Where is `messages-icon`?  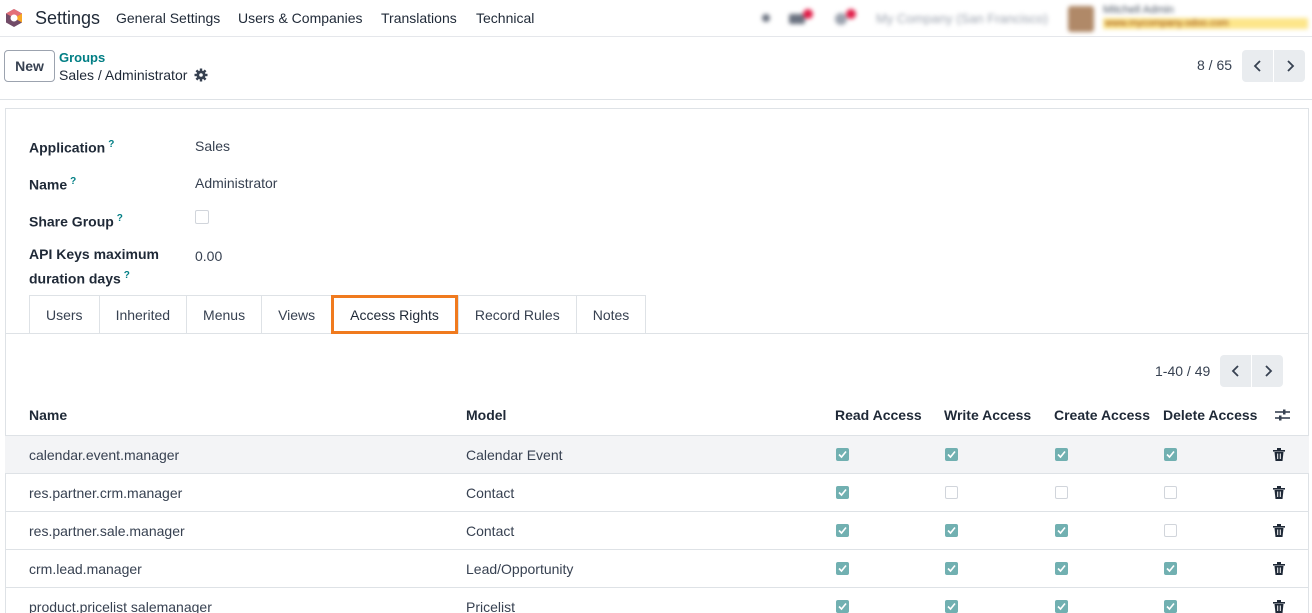
messages-icon is located at coordinates (801, 18).